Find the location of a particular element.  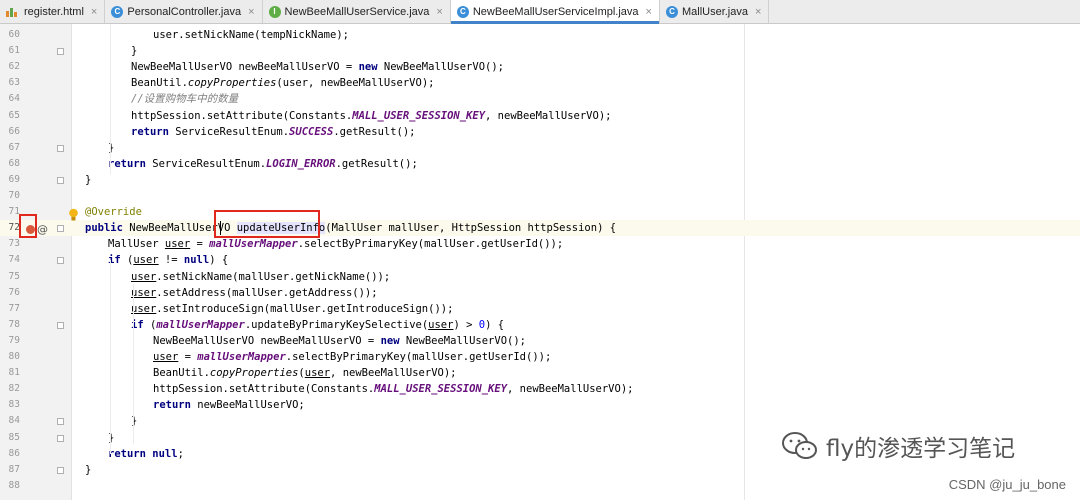

line-number: 84 is located at coordinates (14, 421).